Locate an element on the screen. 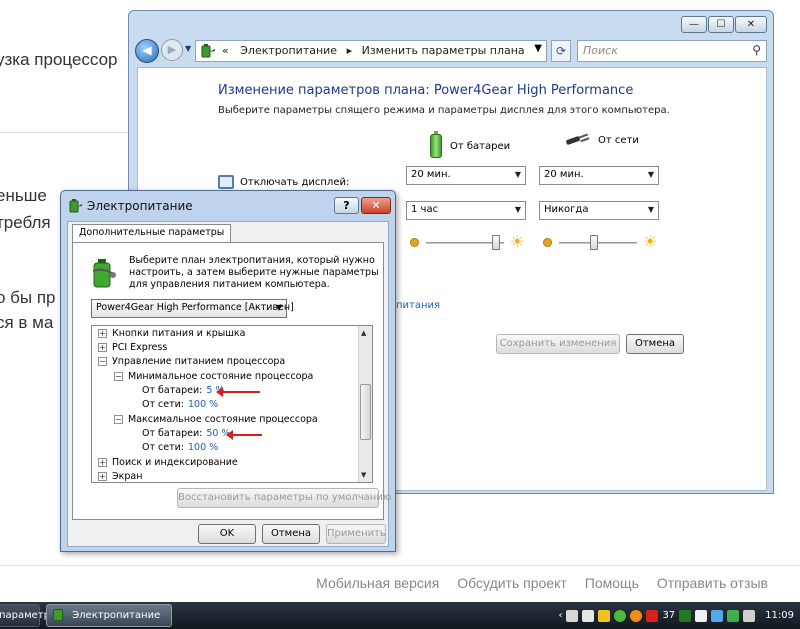 Image resolution: width=800 pixels, height=629 pixels. tree-item-label: PCI Express is located at coordinates (140, 347).